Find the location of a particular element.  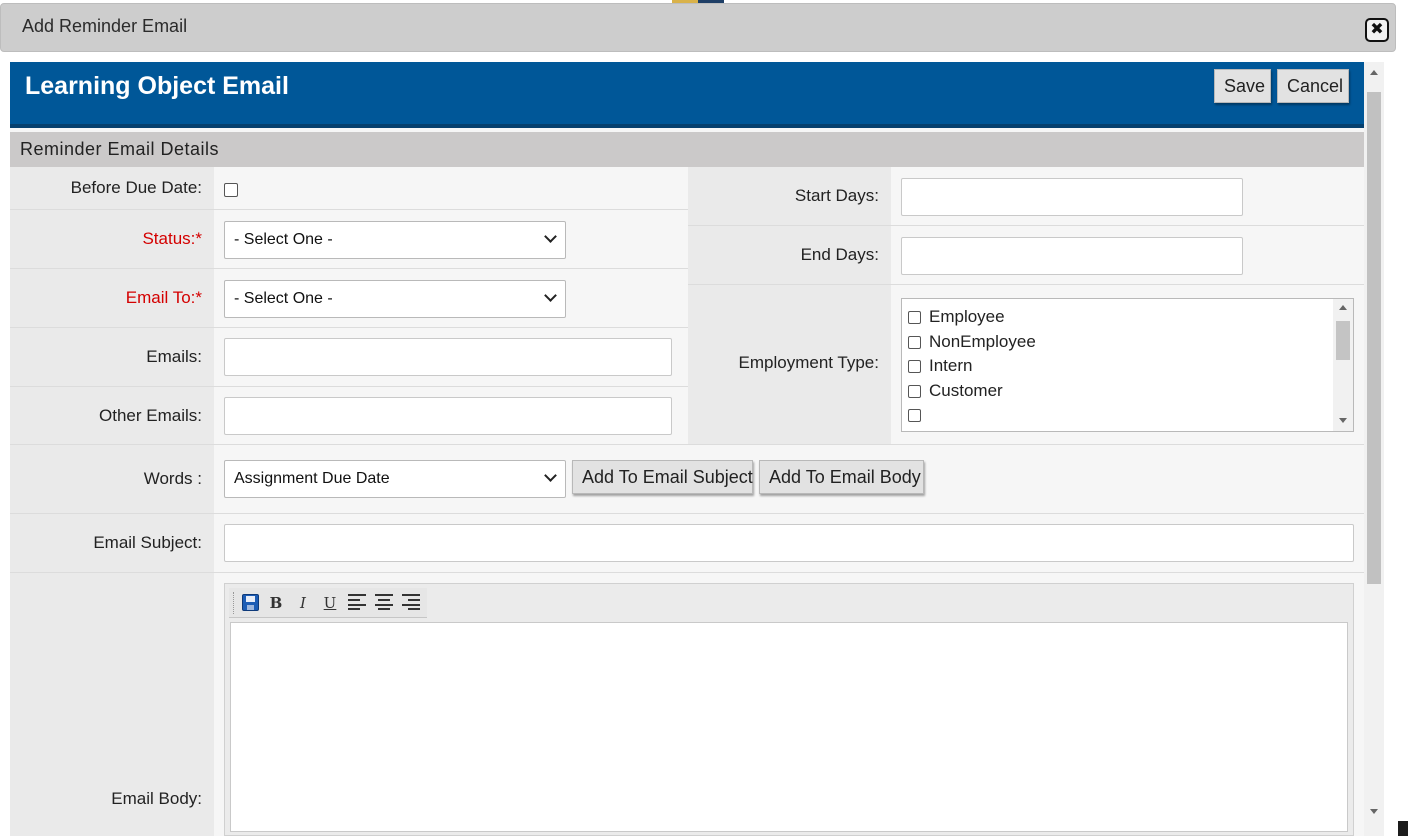

emails-field-cell is located at coordinates (451, 357).